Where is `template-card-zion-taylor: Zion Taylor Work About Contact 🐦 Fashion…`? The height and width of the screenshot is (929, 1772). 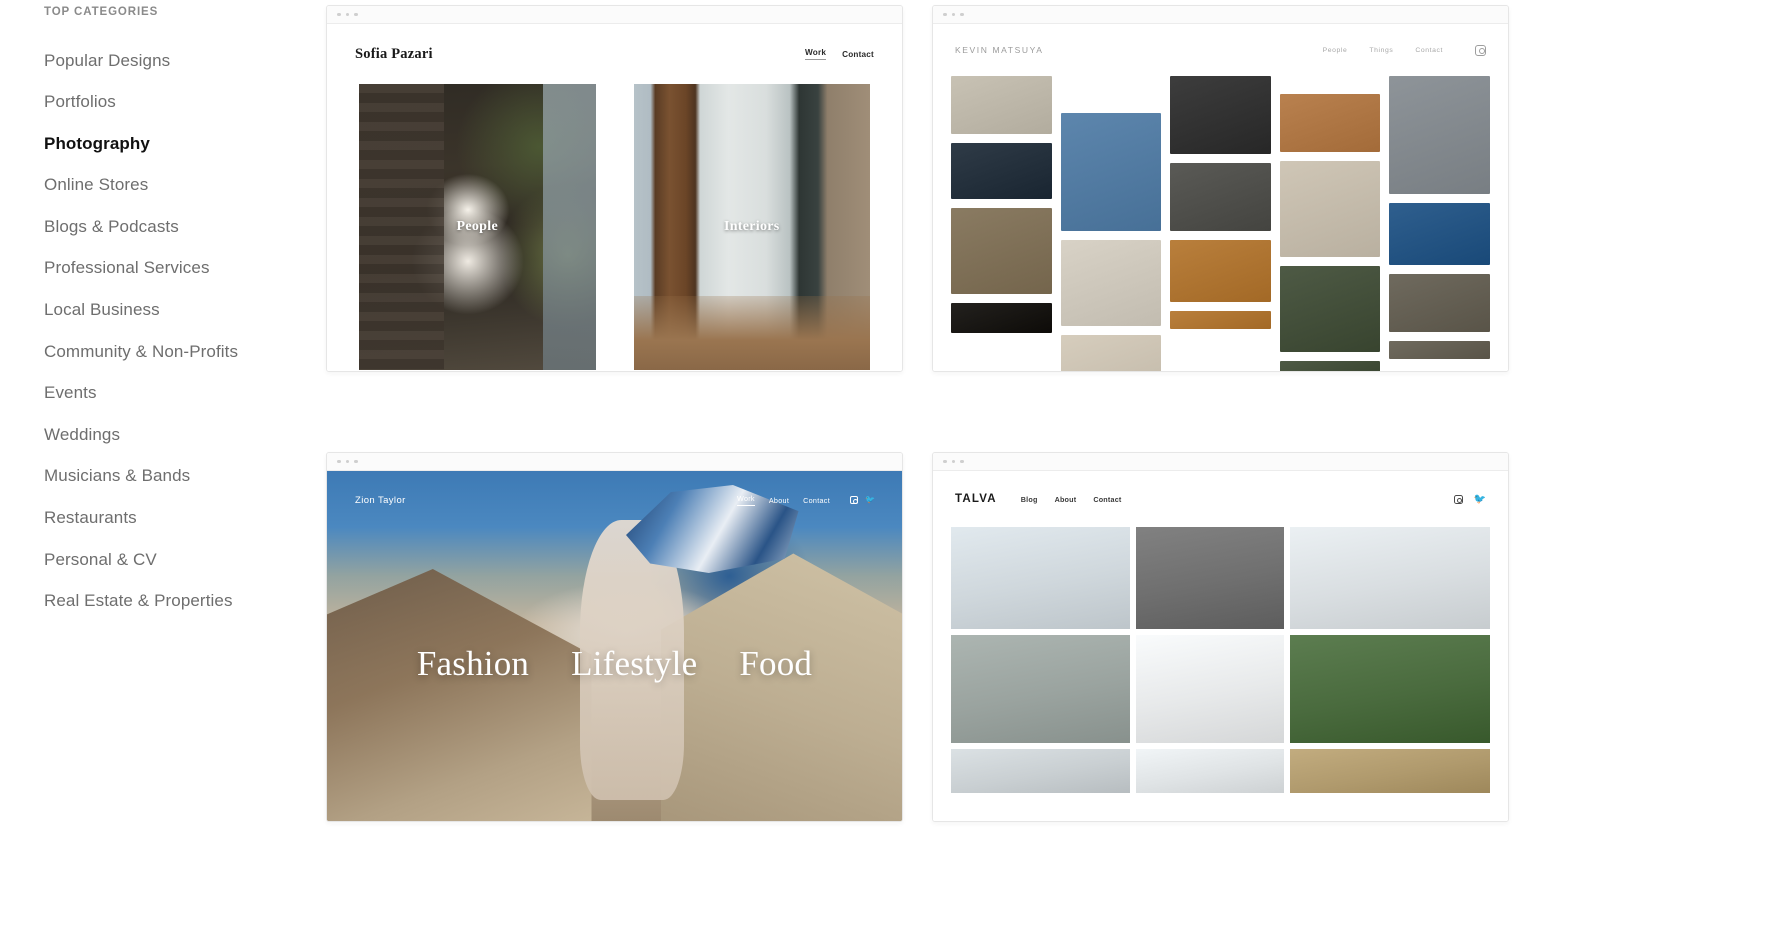 template-card-zion-taylor: Zion Taylor Work About Contact 🐦 Fashion… is located at coordinates (614, 637).